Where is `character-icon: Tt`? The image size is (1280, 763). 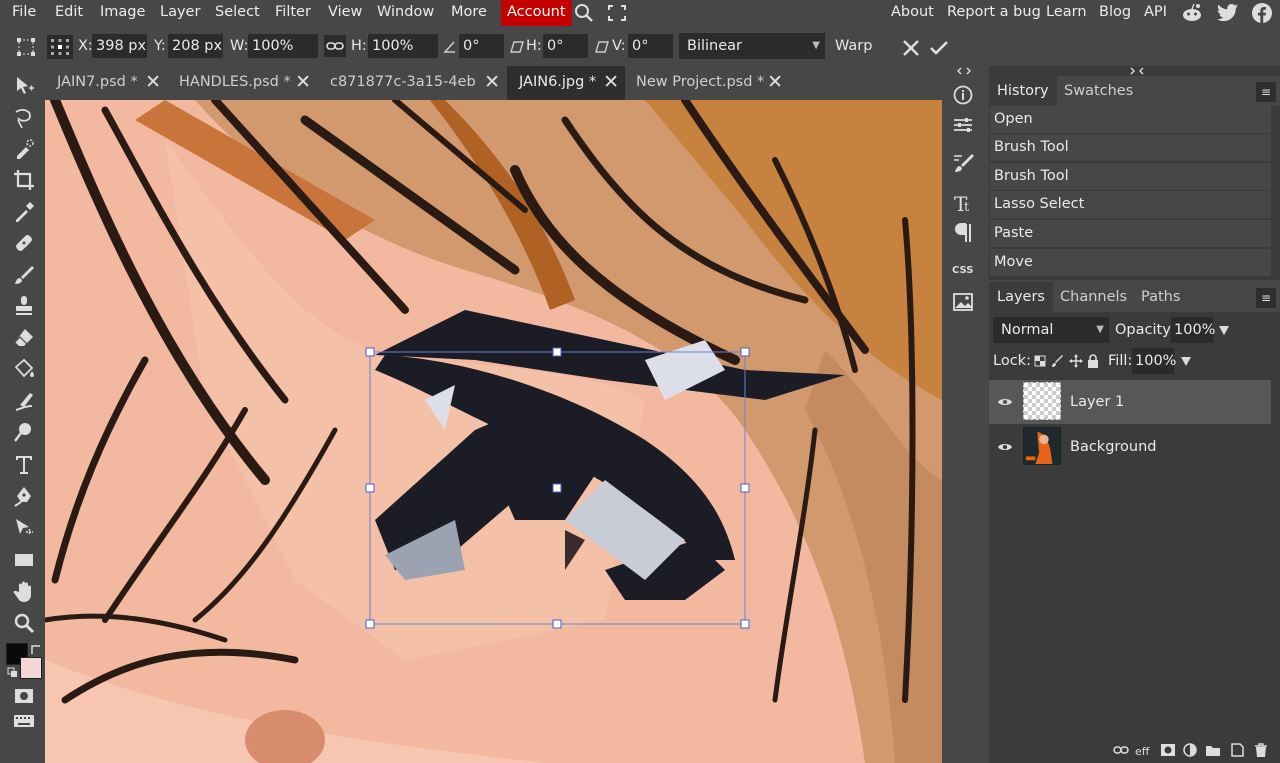
character-icon: Tt is located at coordinates (963, 203).